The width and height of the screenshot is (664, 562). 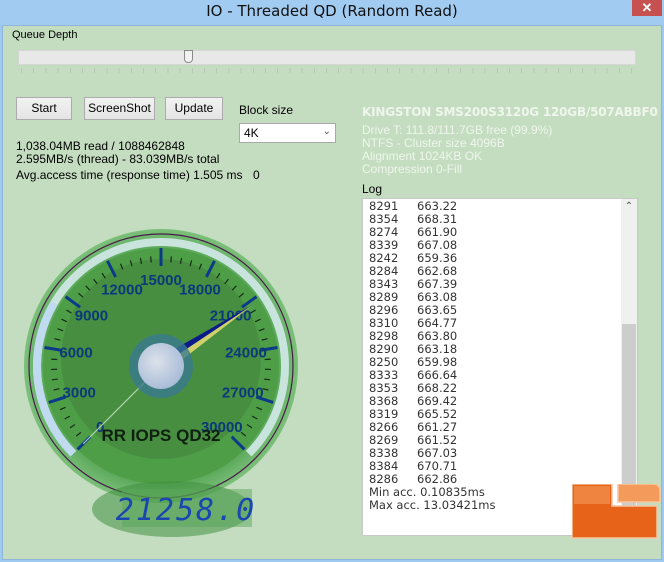 I want to click on update-button: Update, so click(x=194, y=108).